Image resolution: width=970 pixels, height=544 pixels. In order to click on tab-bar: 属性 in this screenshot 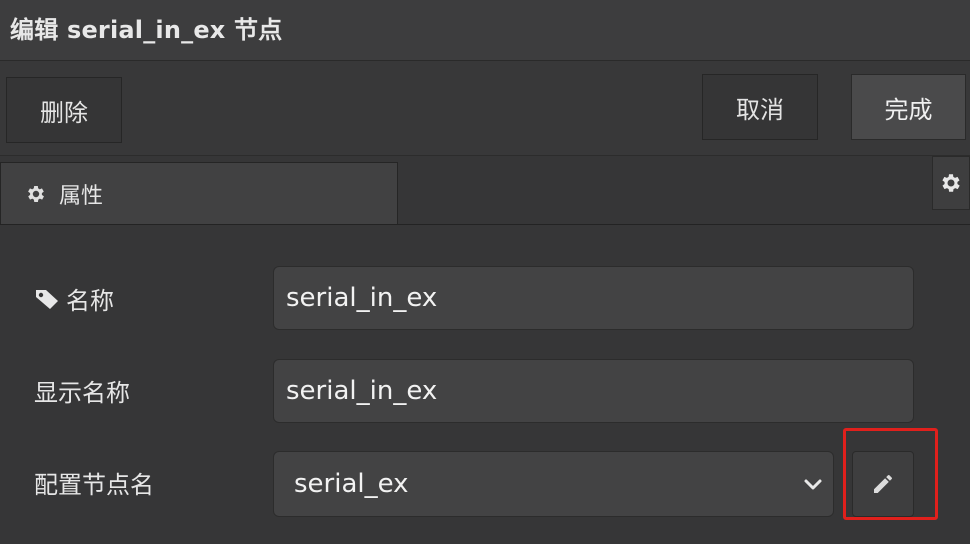, I will do `click(485, 190)`.